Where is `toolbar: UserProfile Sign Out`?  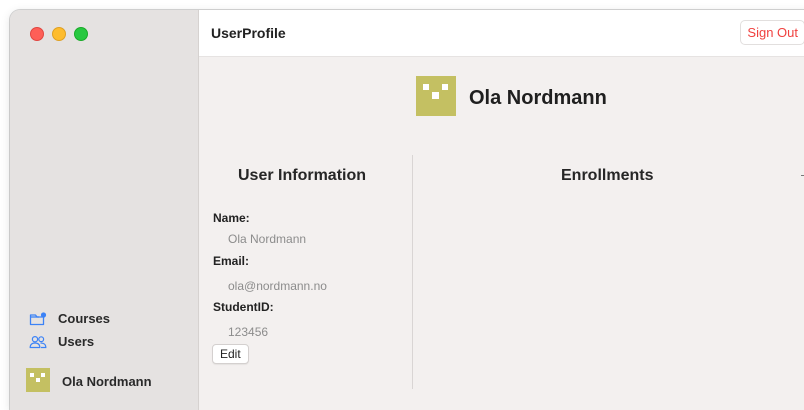 toolbar: UserProfile Sign Out is located at coordinates (501, 33).